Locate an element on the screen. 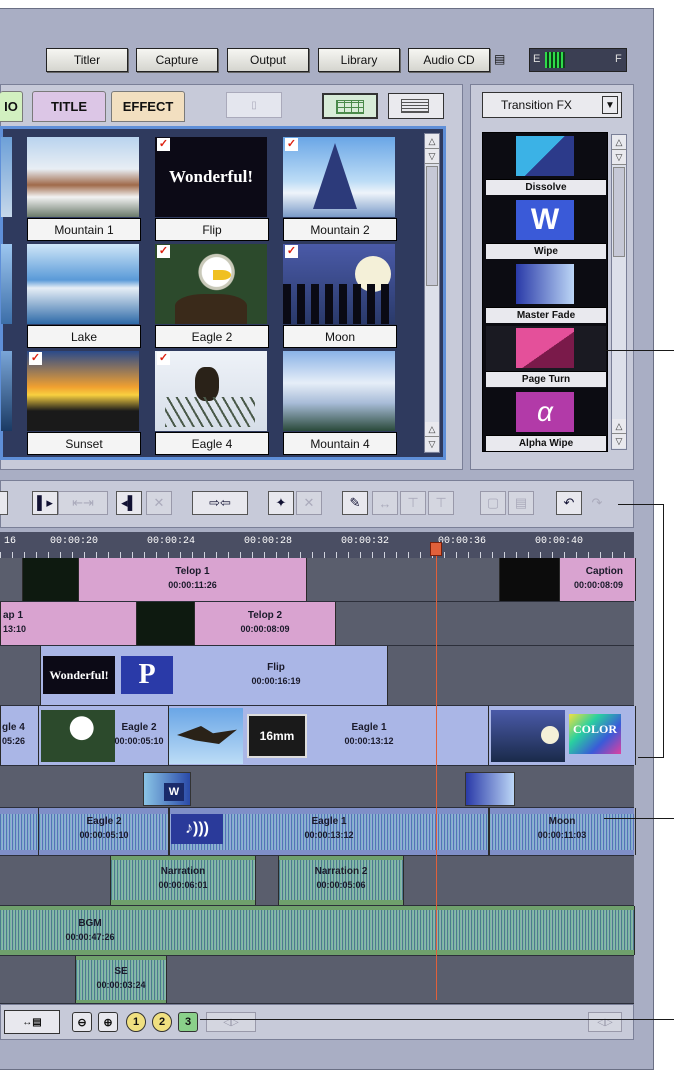  edit-level-icon: ✎ is located at coordinates (355, 503).